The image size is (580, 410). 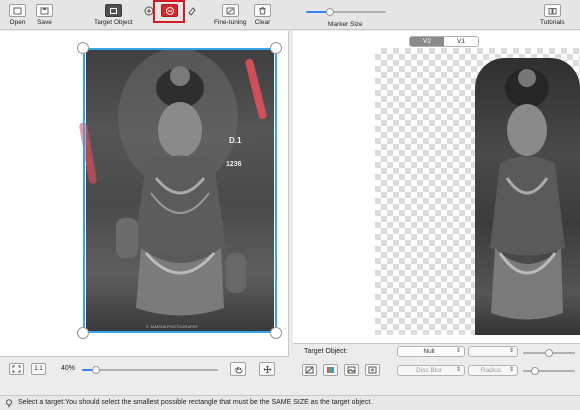 I want to click on version-toggle: V2 V1, so click(x=444, y=41).